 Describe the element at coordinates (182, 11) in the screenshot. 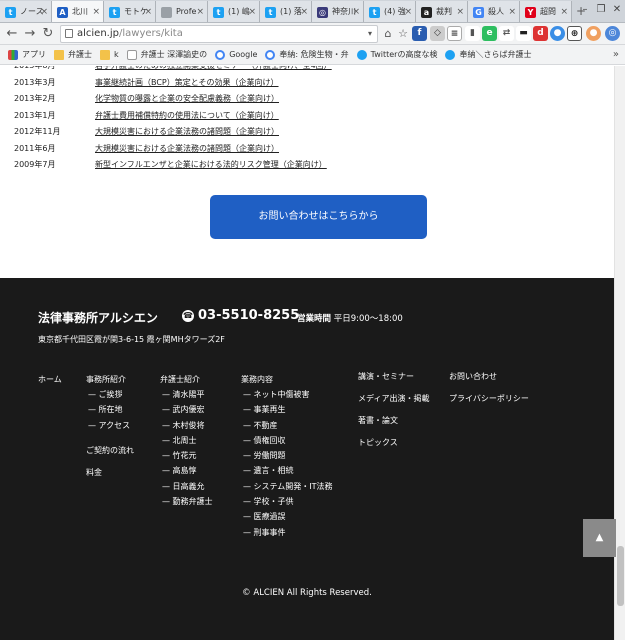

I see `browser-tab: Profe ×` at that location.